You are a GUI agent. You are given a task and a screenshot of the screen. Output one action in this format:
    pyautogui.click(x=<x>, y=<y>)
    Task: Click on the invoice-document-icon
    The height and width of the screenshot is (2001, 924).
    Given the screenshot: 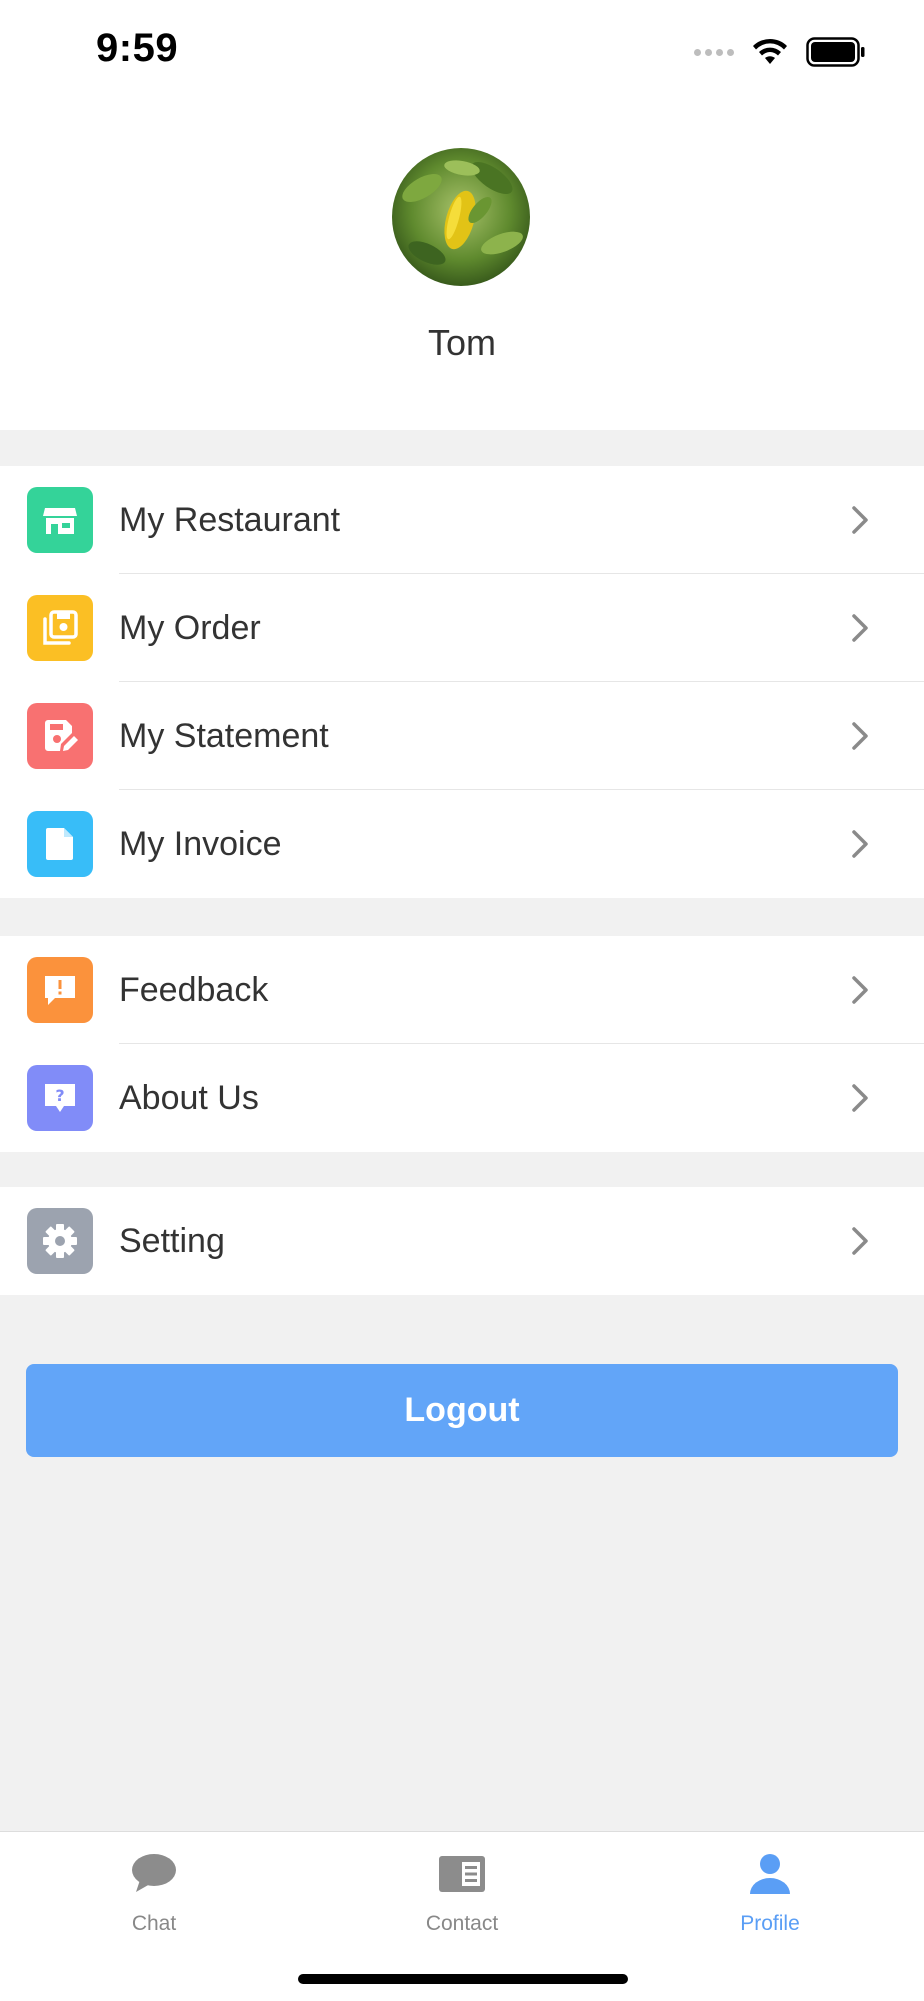 What is the action you would take?
    pyautogui.click(x=60, y=844)
    